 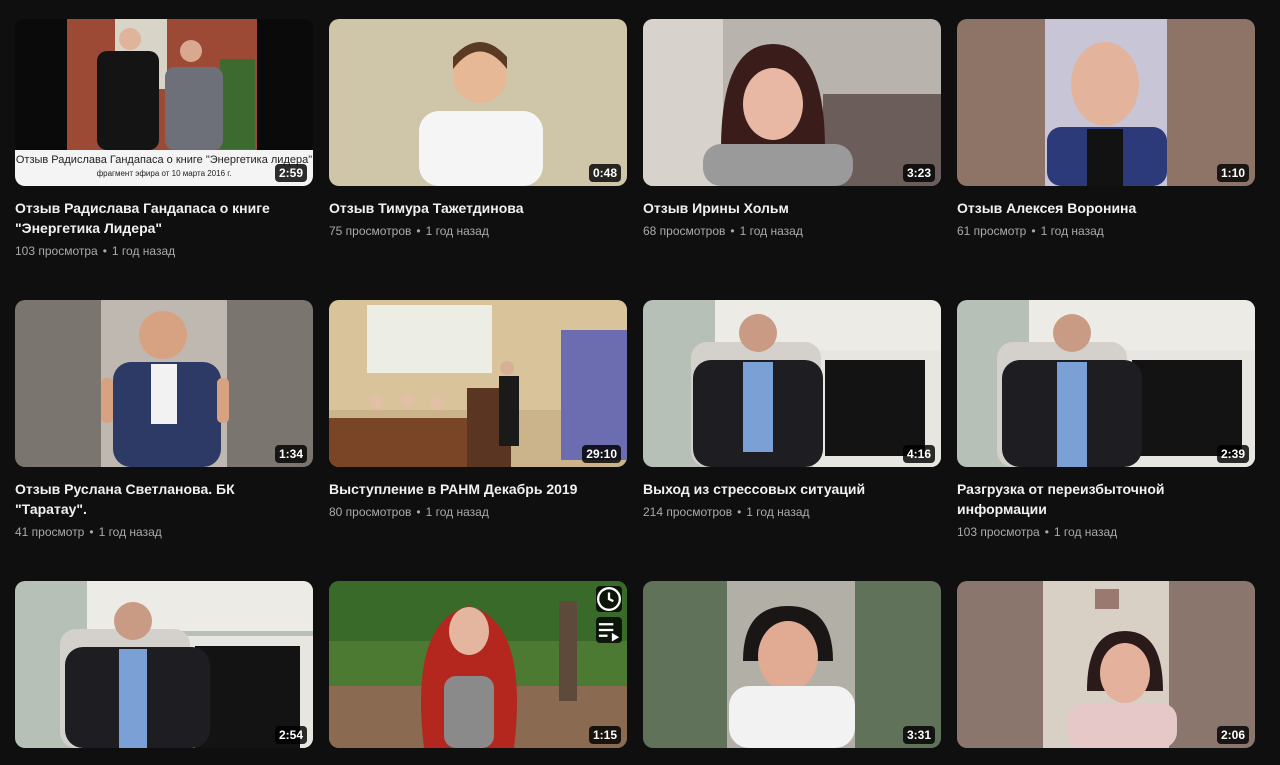 I want to click on video-card: 3:31, so click(x=792, y=664).